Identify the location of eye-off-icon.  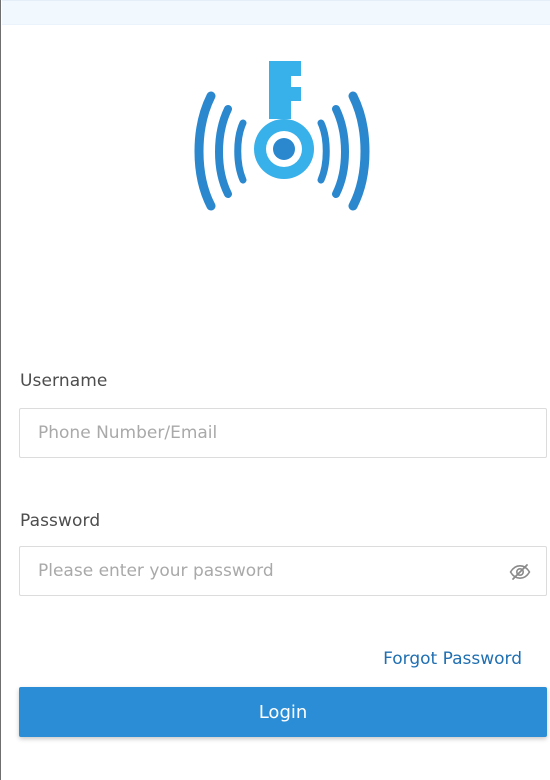
(520, 572).